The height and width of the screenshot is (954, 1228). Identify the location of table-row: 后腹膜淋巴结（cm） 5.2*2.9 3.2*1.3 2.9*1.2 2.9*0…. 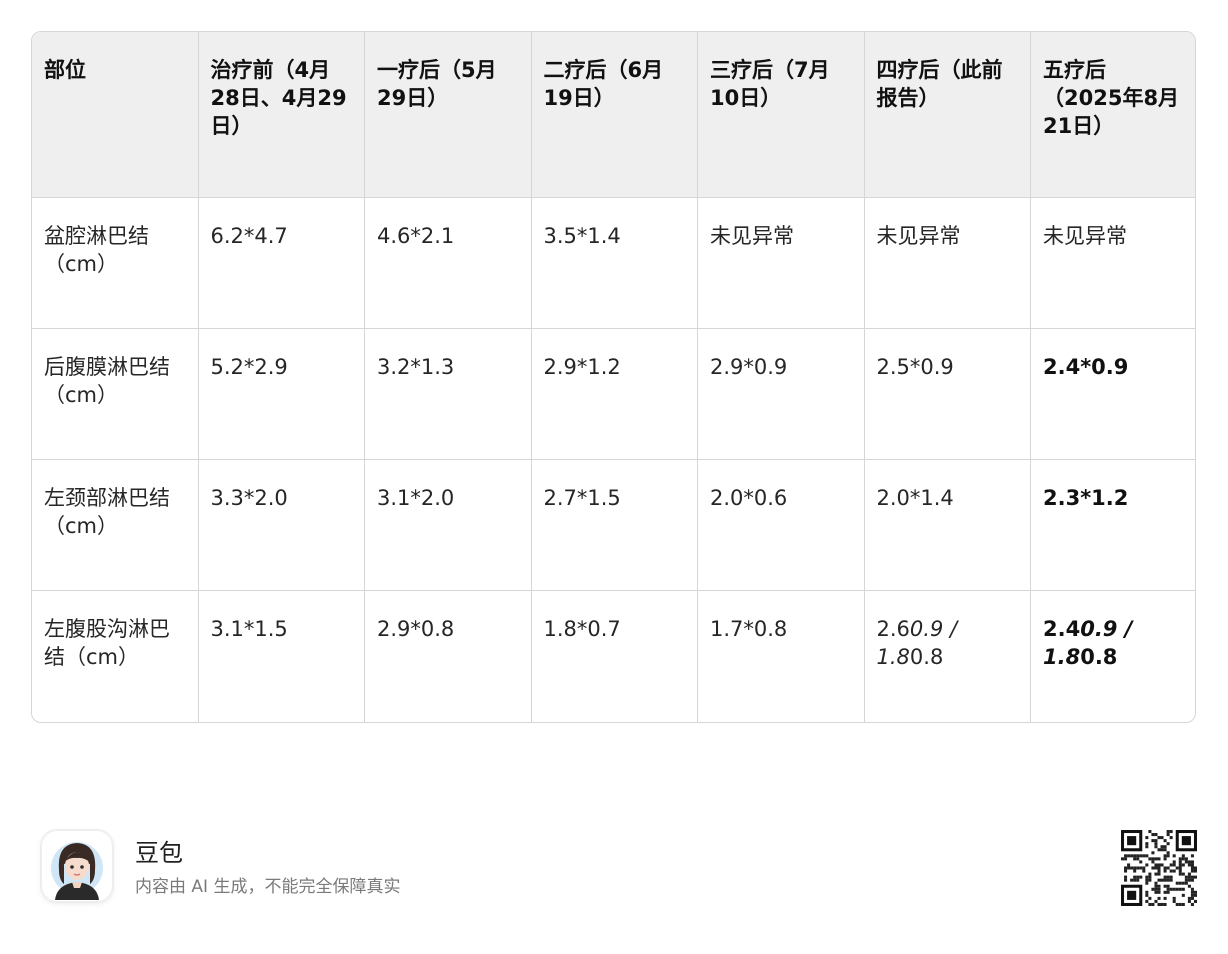
(613, 394).